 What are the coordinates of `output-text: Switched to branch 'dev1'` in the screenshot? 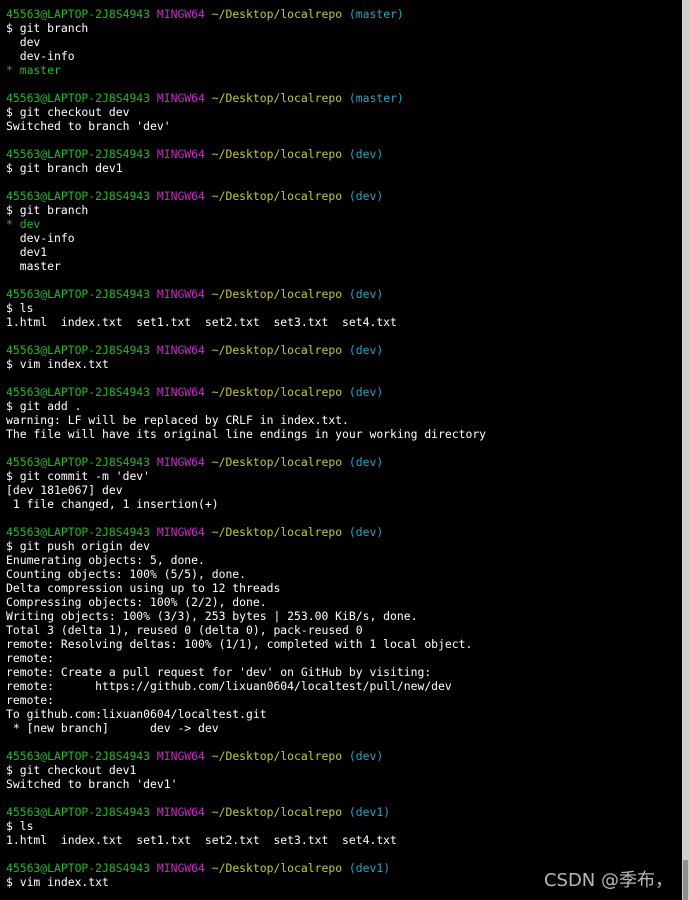 It's located at (92, 784).